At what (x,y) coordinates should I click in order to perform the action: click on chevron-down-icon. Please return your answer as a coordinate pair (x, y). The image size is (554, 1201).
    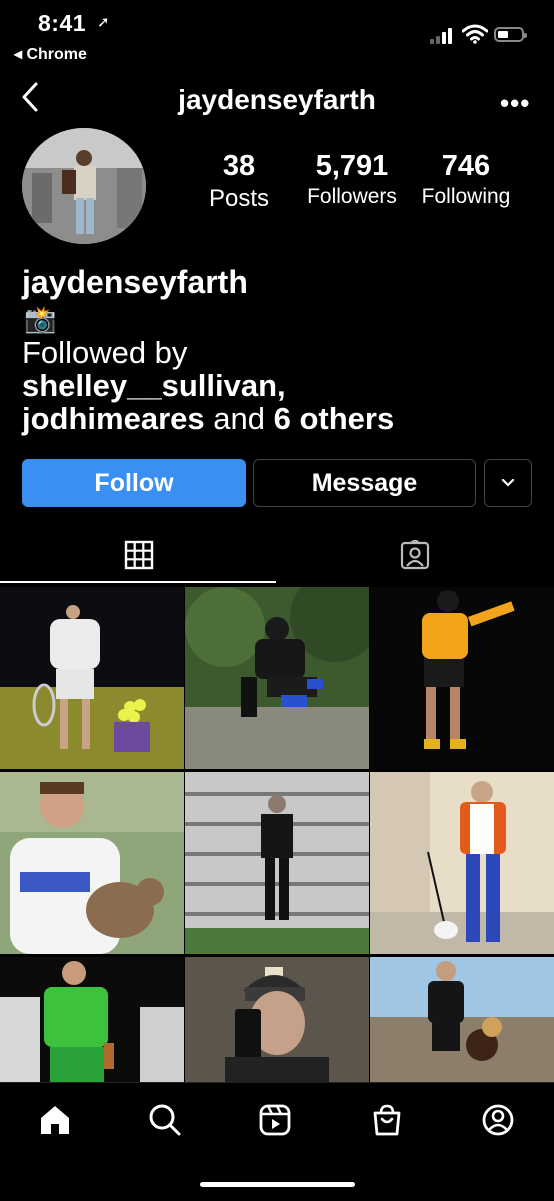
    Looking at the image, I should click on (508, 482).